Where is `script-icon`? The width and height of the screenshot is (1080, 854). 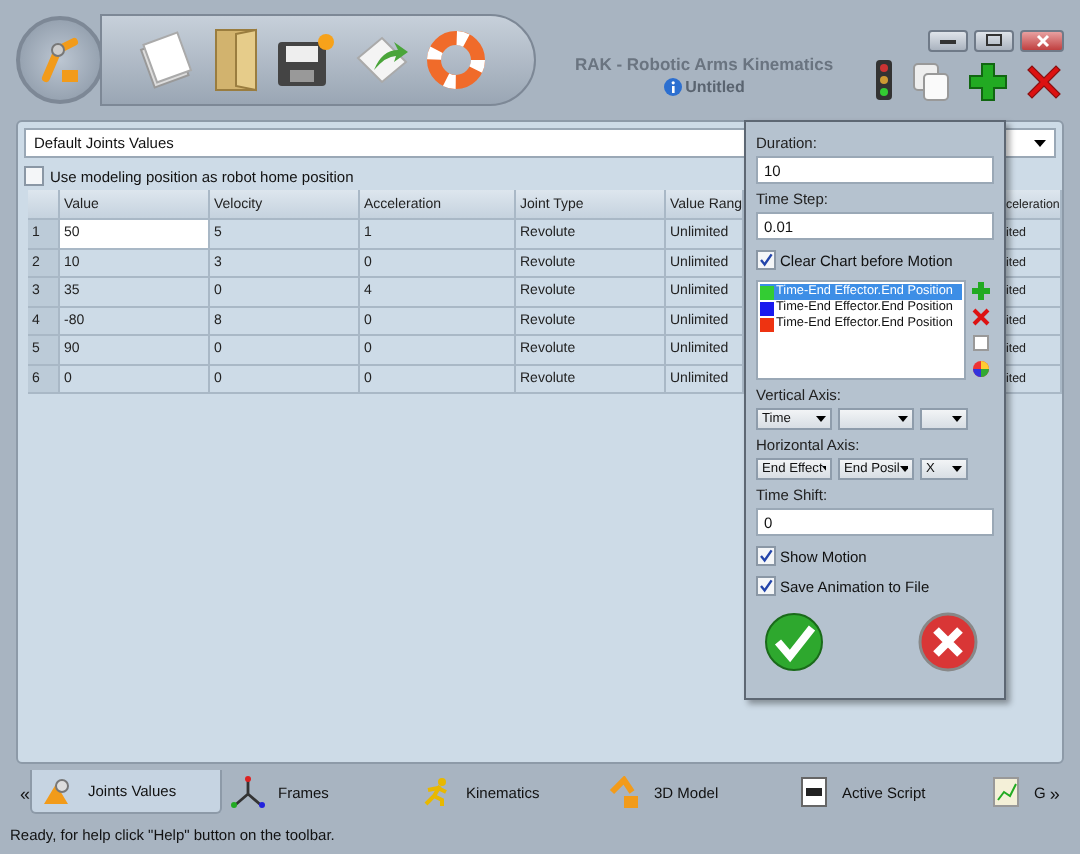
script-icon is located at coordinates (814, 792).